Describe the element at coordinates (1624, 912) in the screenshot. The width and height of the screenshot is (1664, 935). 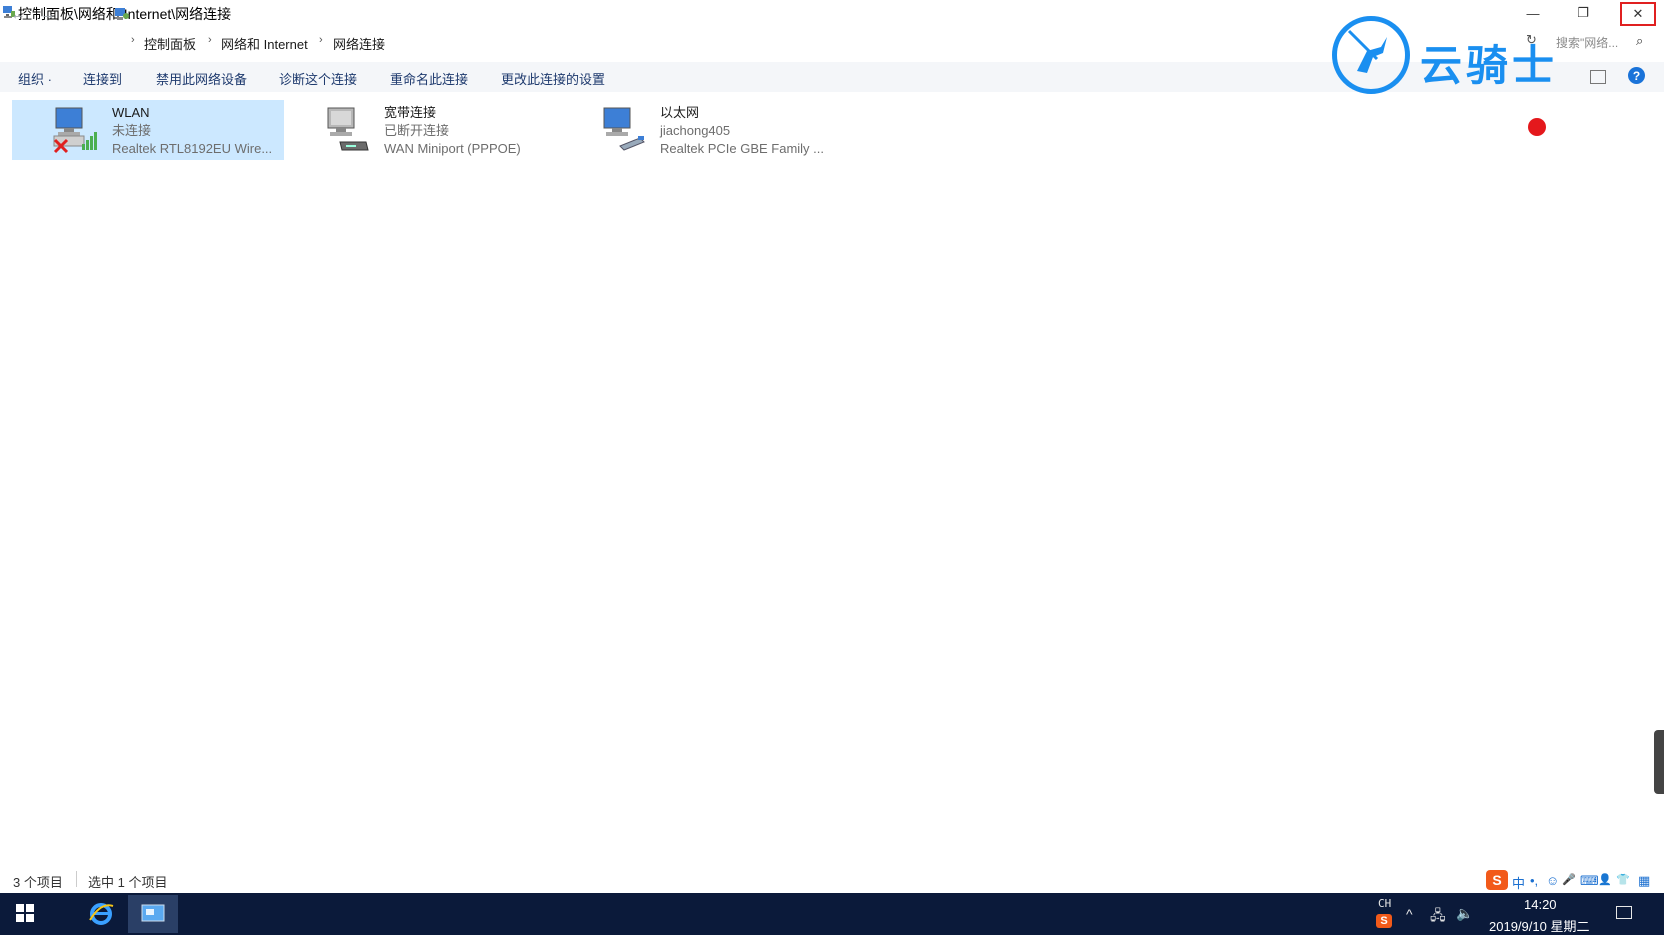
I see `action-center-icon` at that location.